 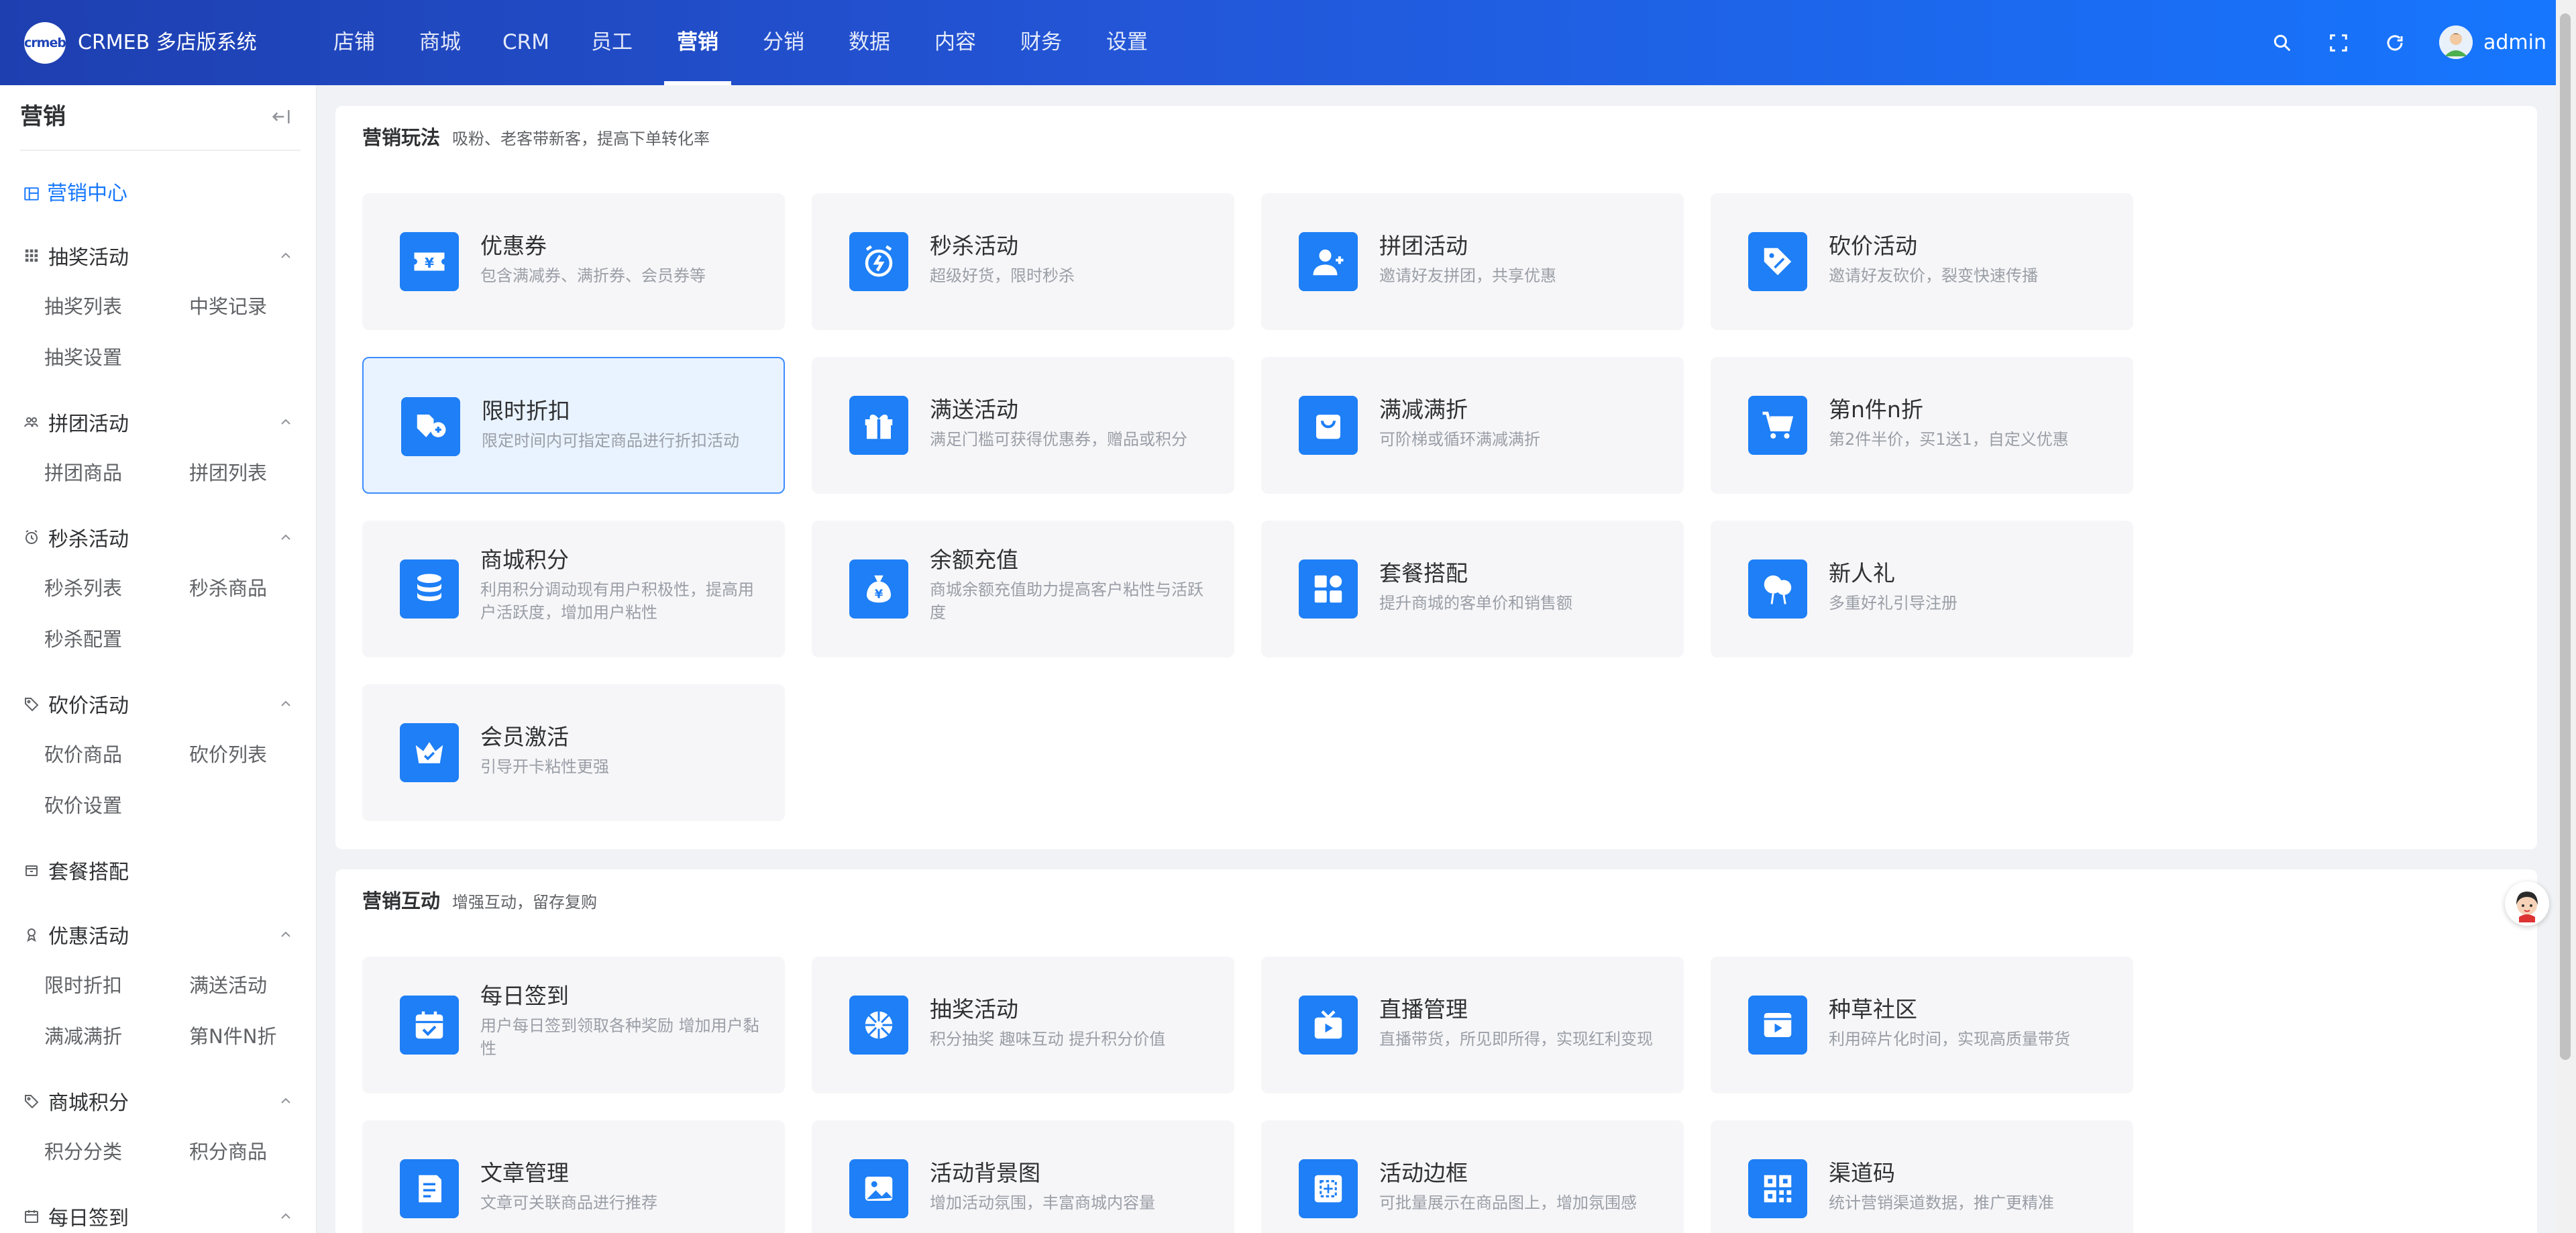 I want to click on qrcode-icon, so click(x=1777, y=1189).